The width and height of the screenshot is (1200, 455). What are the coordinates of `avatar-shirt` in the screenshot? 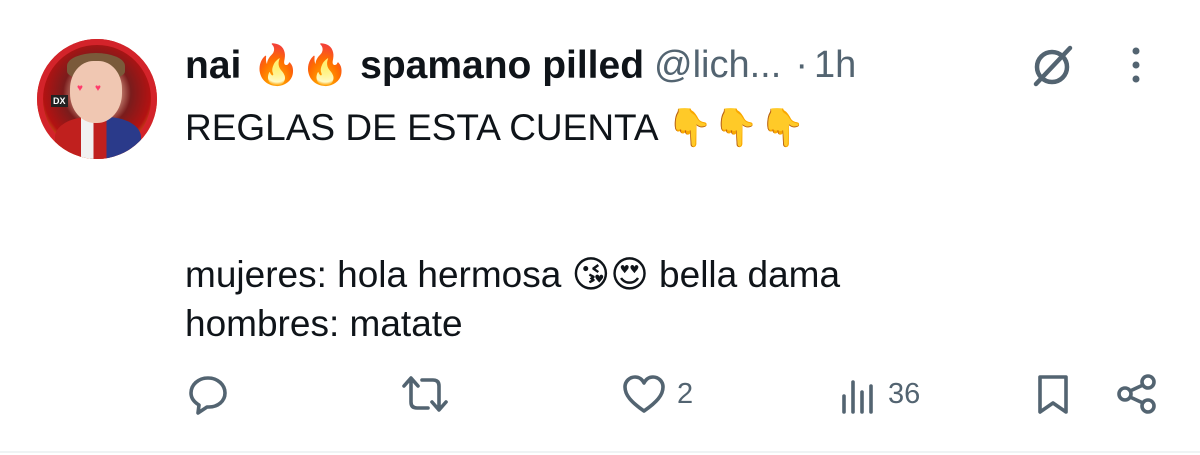 It's located at (98, 138).